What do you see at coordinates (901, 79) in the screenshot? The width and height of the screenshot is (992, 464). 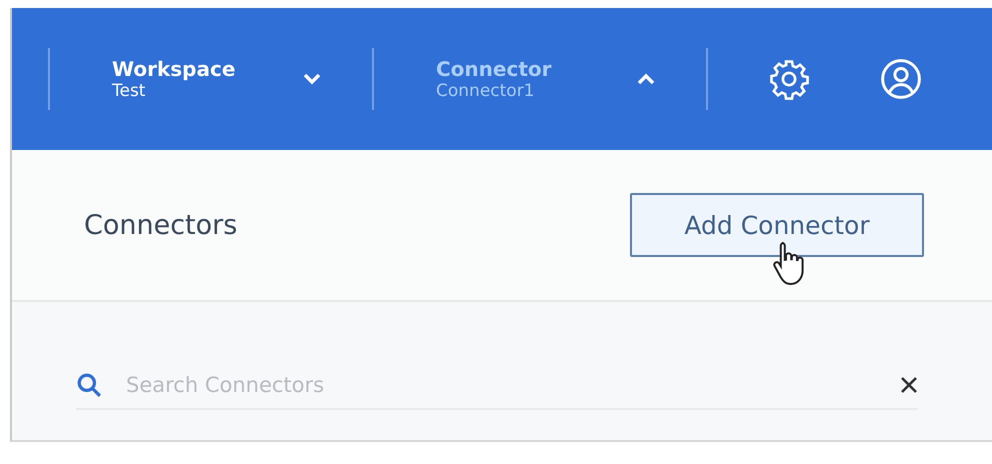 I see `user-icon` at bounding box center [901, 79].